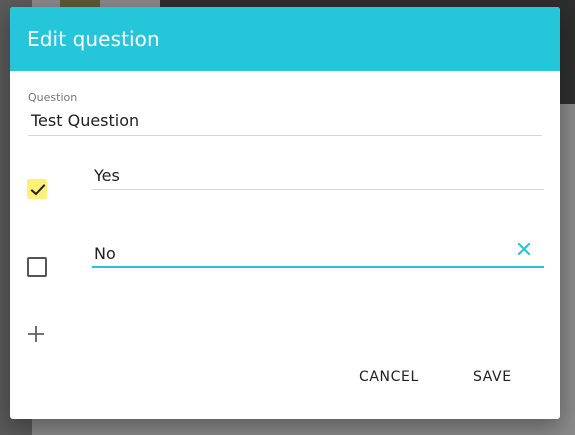 The width and height of the screenshot is (575, 435). What do you see at coordinates (492, 377) in the screenshot?
I see `save-button: SAVE` at bounding box center [492, 377].